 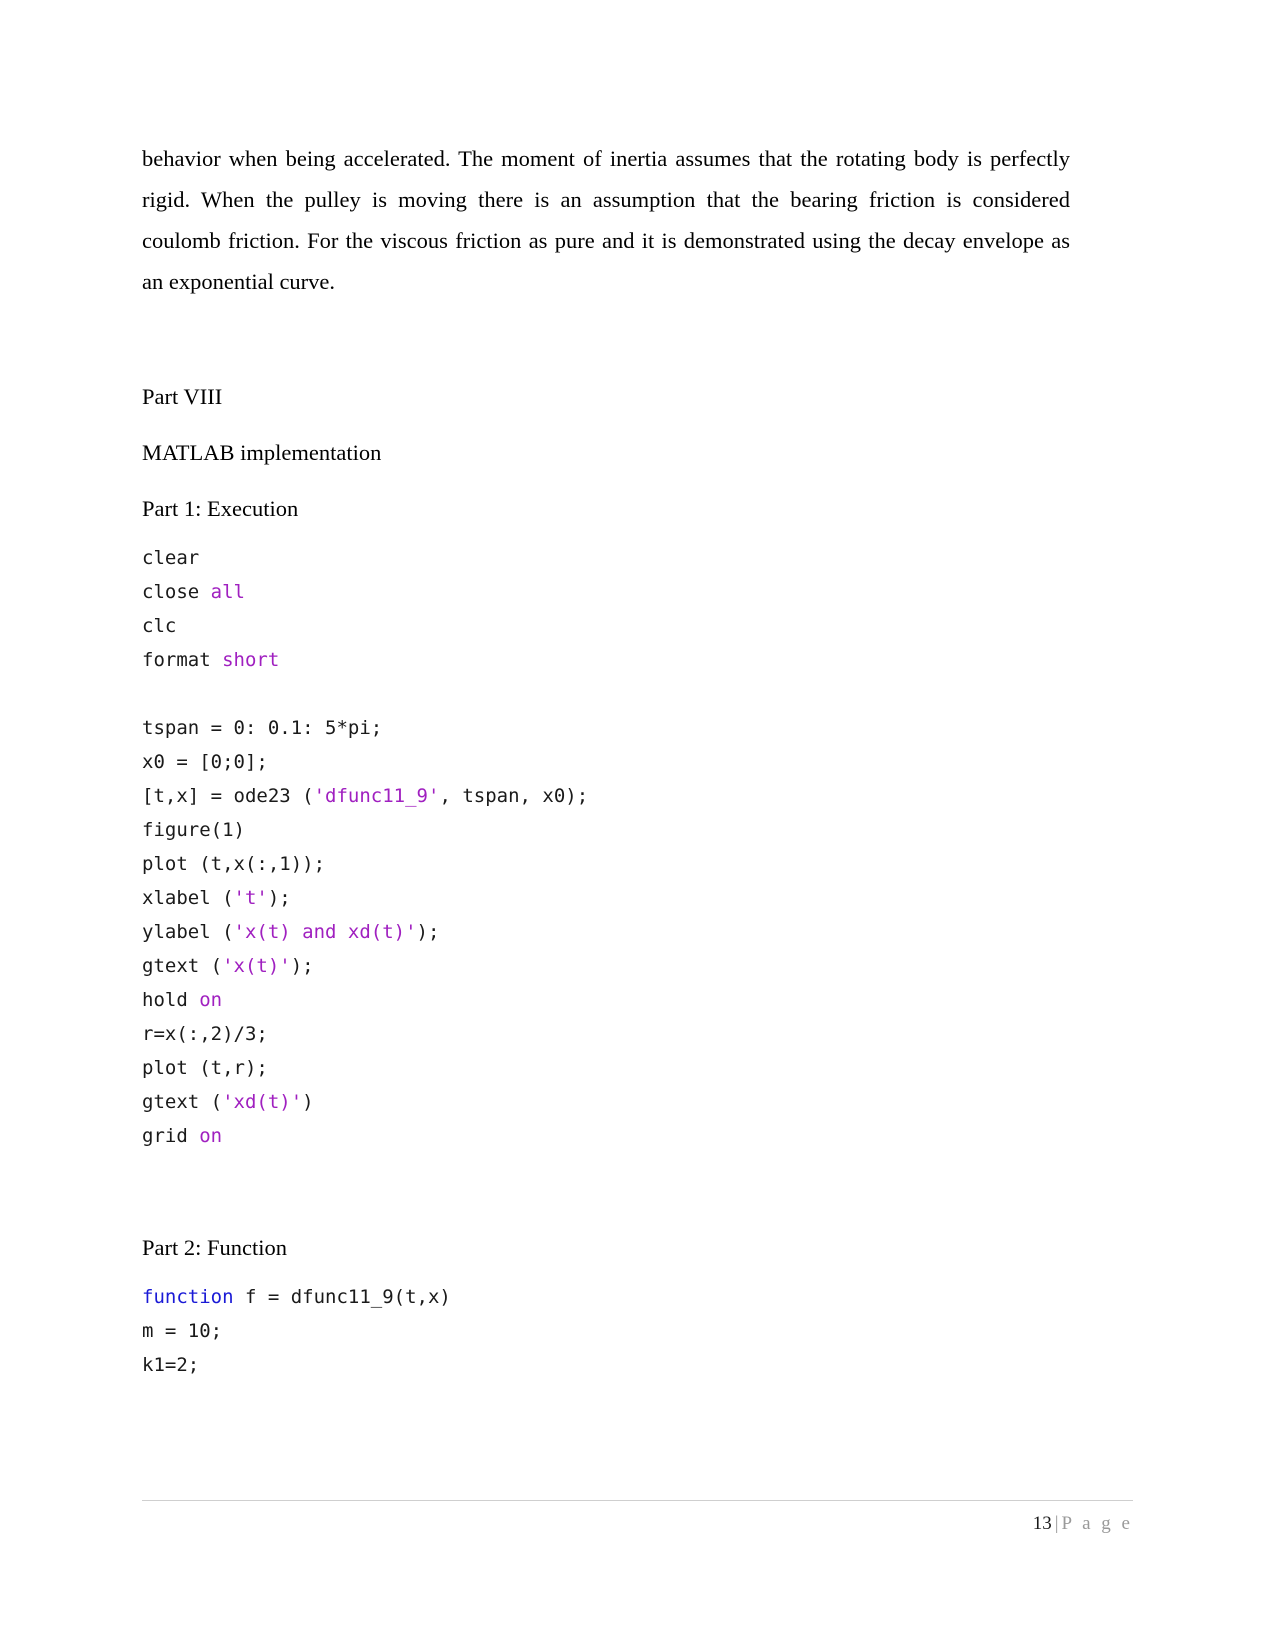 I want to click on part2-title: Part 2: Function, so click(x=214, y=1247).